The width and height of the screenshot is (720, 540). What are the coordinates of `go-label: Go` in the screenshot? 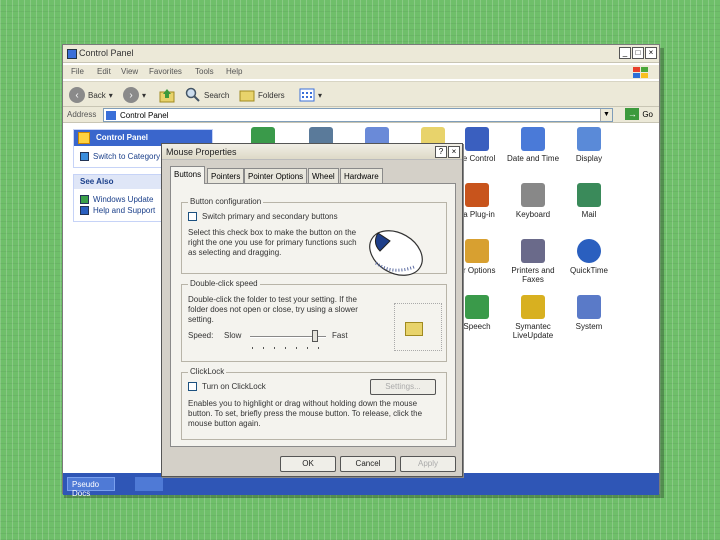 It's located at (647, 114).